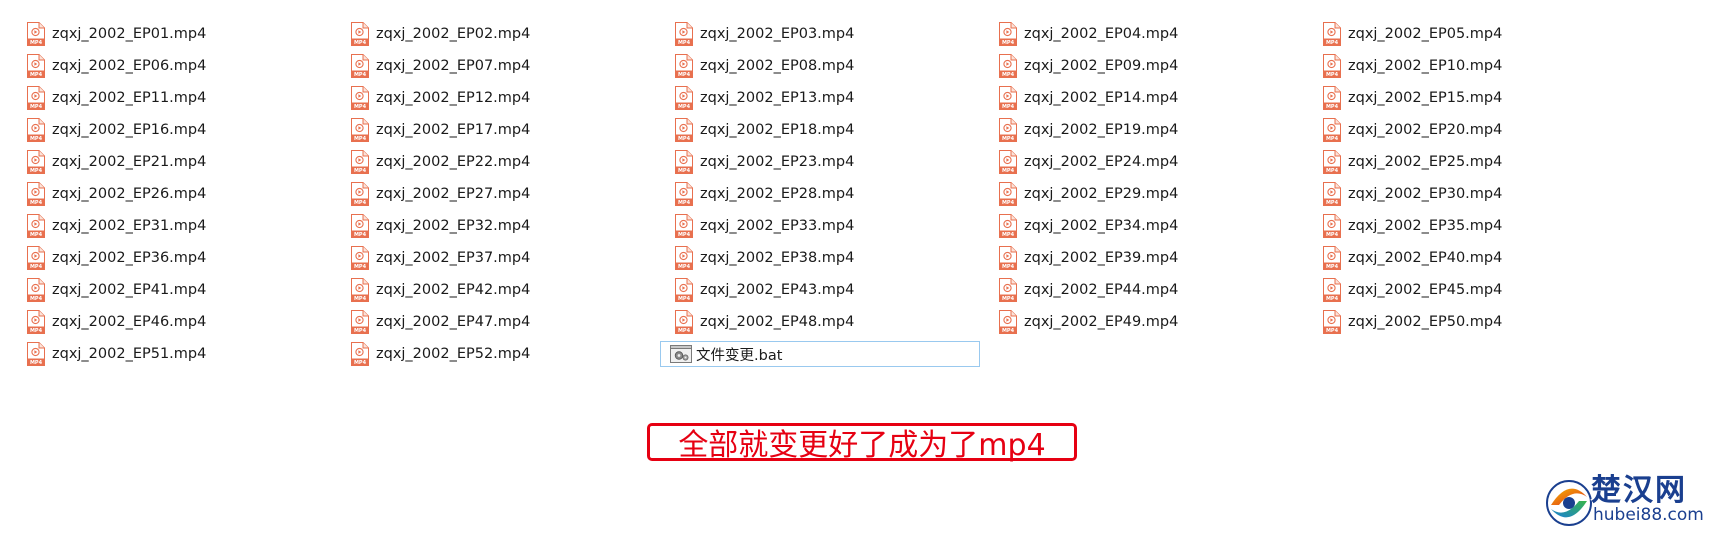 This screenshot has height=535, width=1709. Describe the element at coordinates (508, 290) in the screenshot. I see `file-item: MP4 zqxj_2002_EP42.mp4` at that location.